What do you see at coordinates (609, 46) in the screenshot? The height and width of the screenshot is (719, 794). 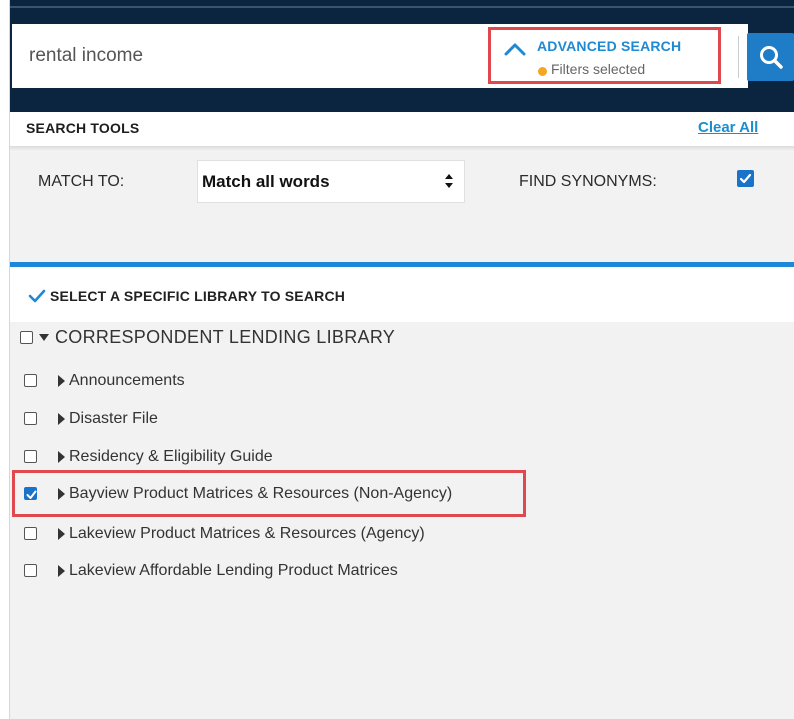 I see `advanced-search-label: ADVANCED SEARCH` at bounding box center [609, 46].